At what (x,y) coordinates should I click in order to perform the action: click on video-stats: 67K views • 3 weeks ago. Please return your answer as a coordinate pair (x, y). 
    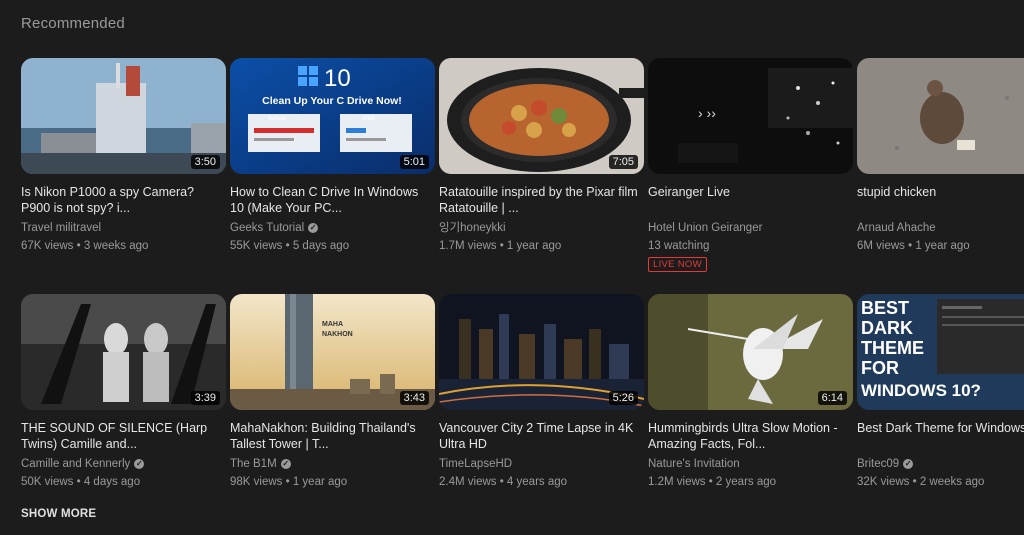
    Looking at the image, I should click on (85, 246).